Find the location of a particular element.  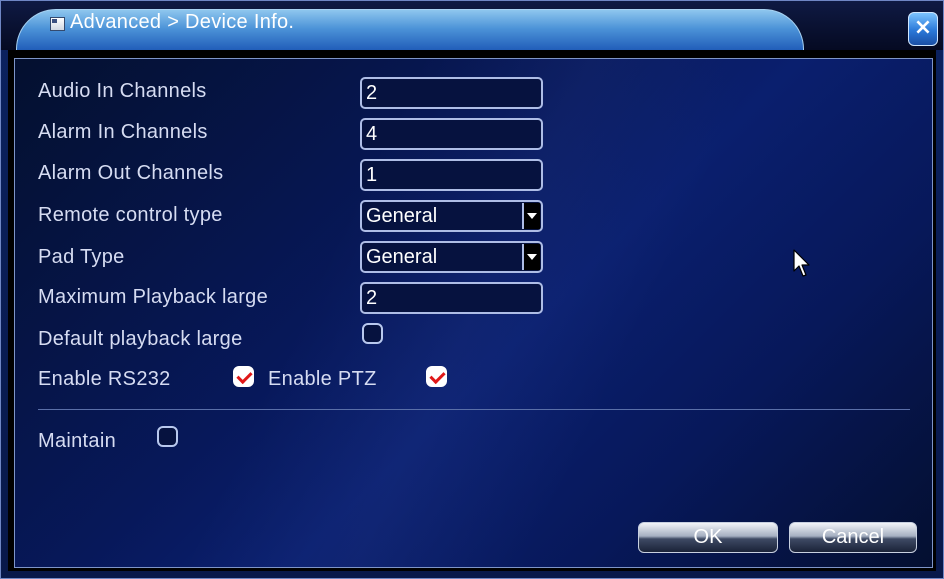

remote-control-type-label: Remote control type is located at coordinates (130, 215).